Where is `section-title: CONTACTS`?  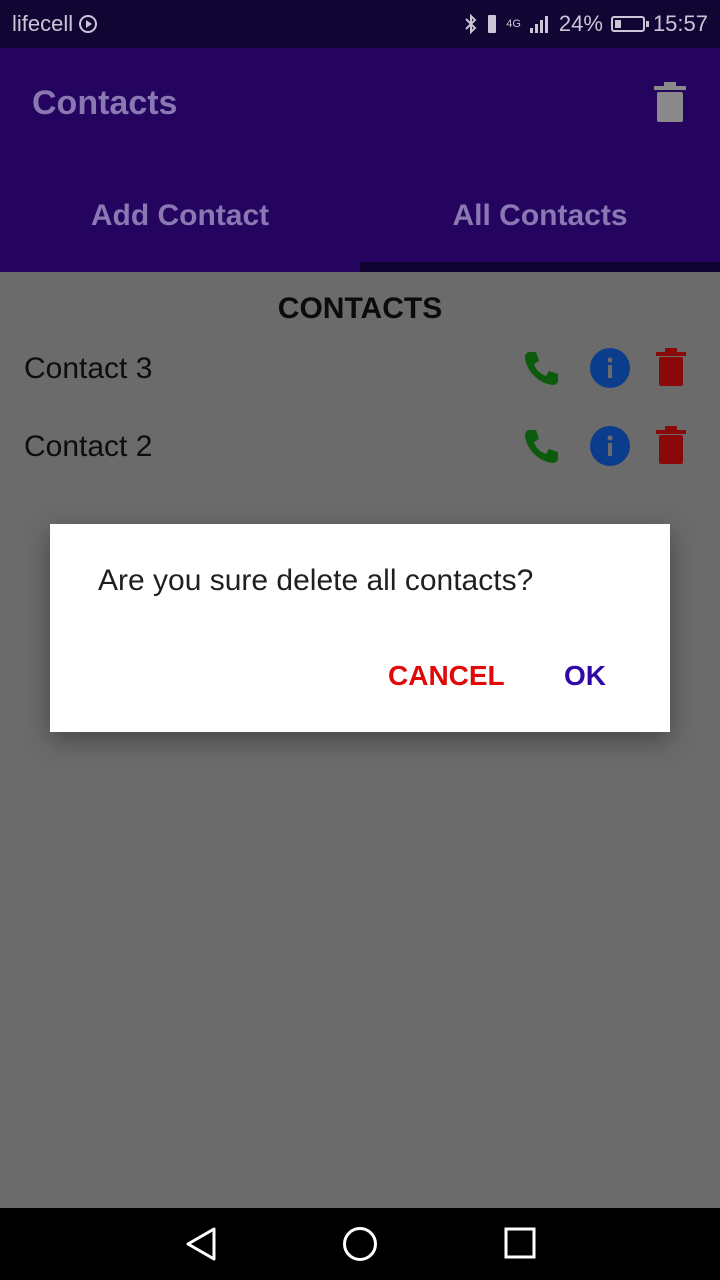
section-title: CONTACTS is located at coordinates (360, 308).